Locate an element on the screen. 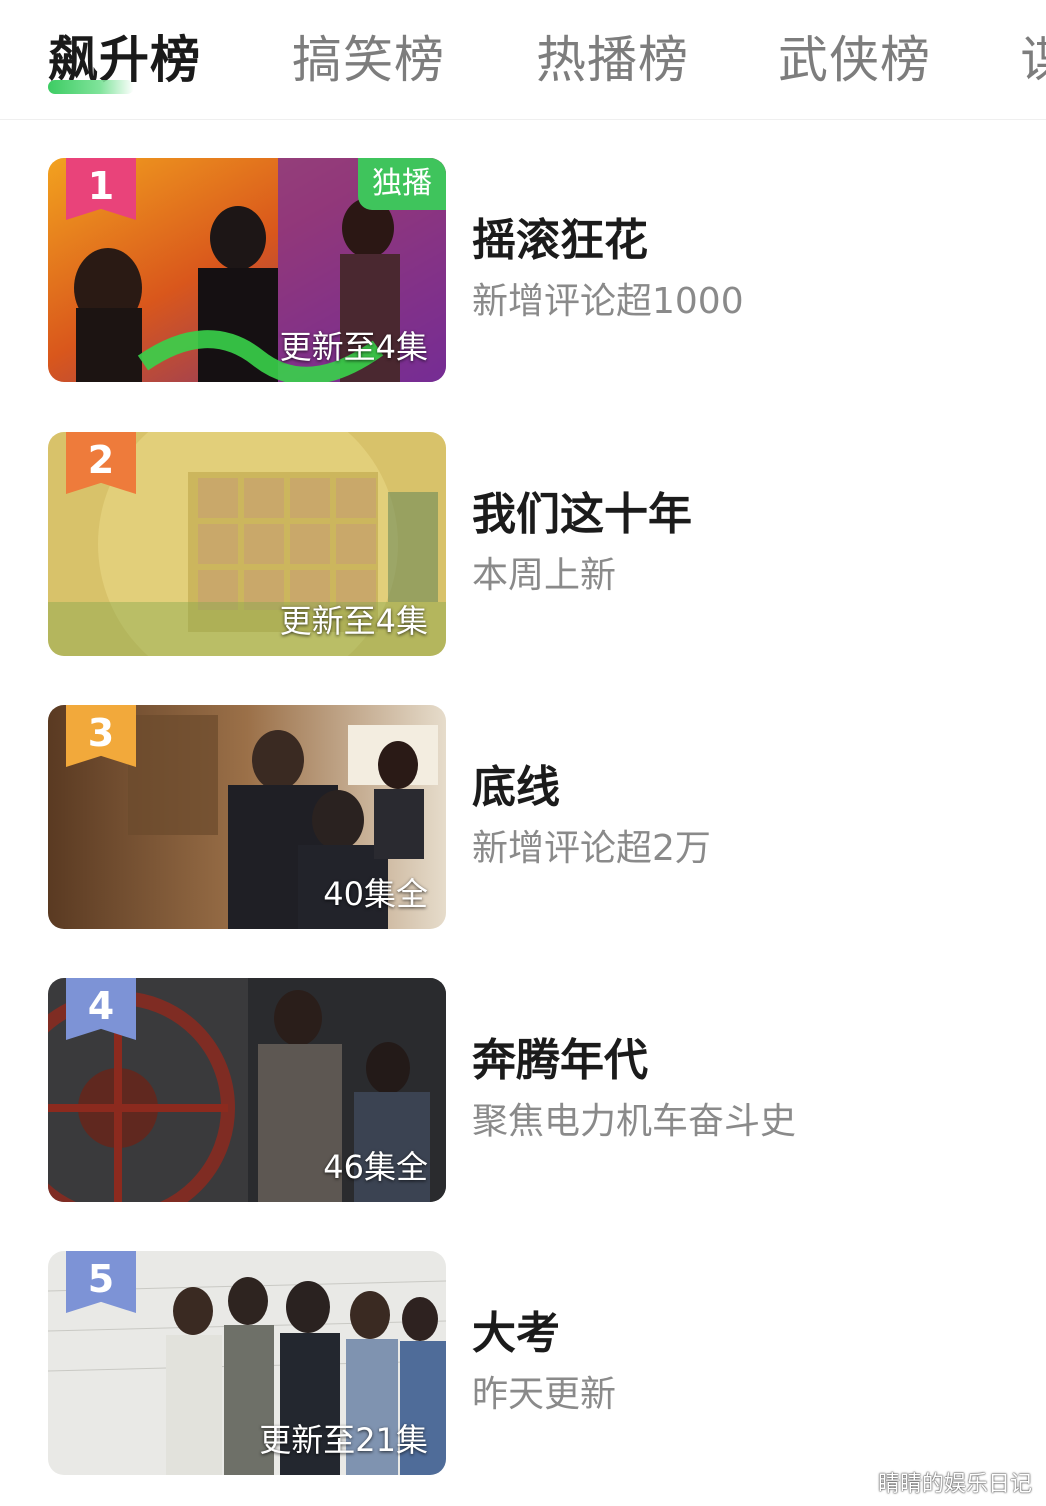 The width and height of the screenshot is (1046, 1506). watermark-text: 睛睛的娱乐日记 is located at coordinates (954, 1484).